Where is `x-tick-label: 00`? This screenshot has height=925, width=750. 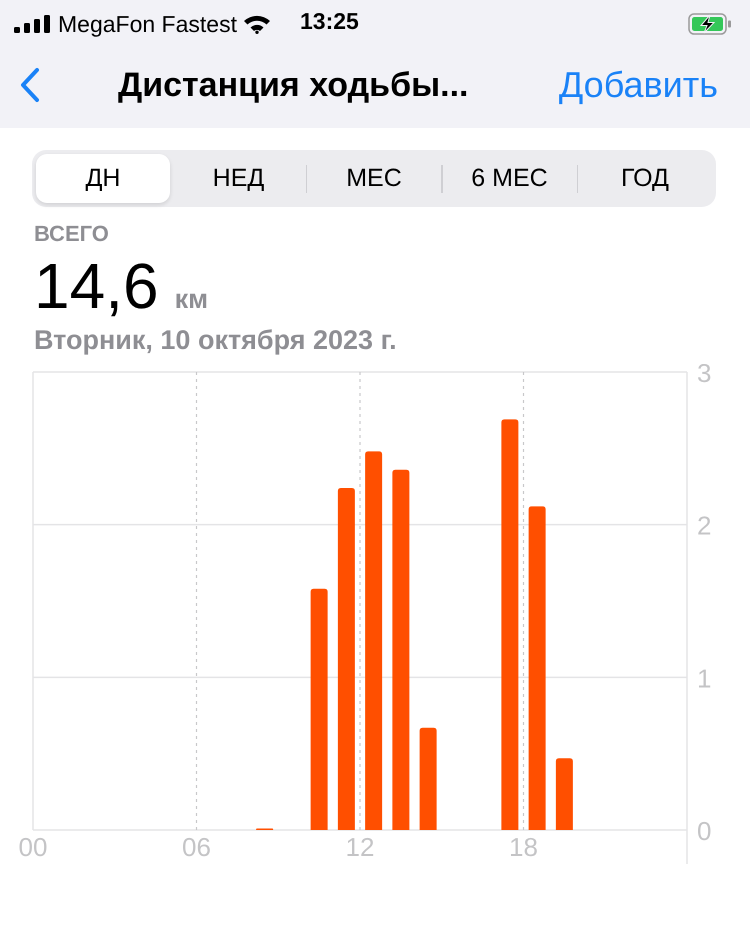 x-tick-label: 00 is located at coordinates (33, 847).